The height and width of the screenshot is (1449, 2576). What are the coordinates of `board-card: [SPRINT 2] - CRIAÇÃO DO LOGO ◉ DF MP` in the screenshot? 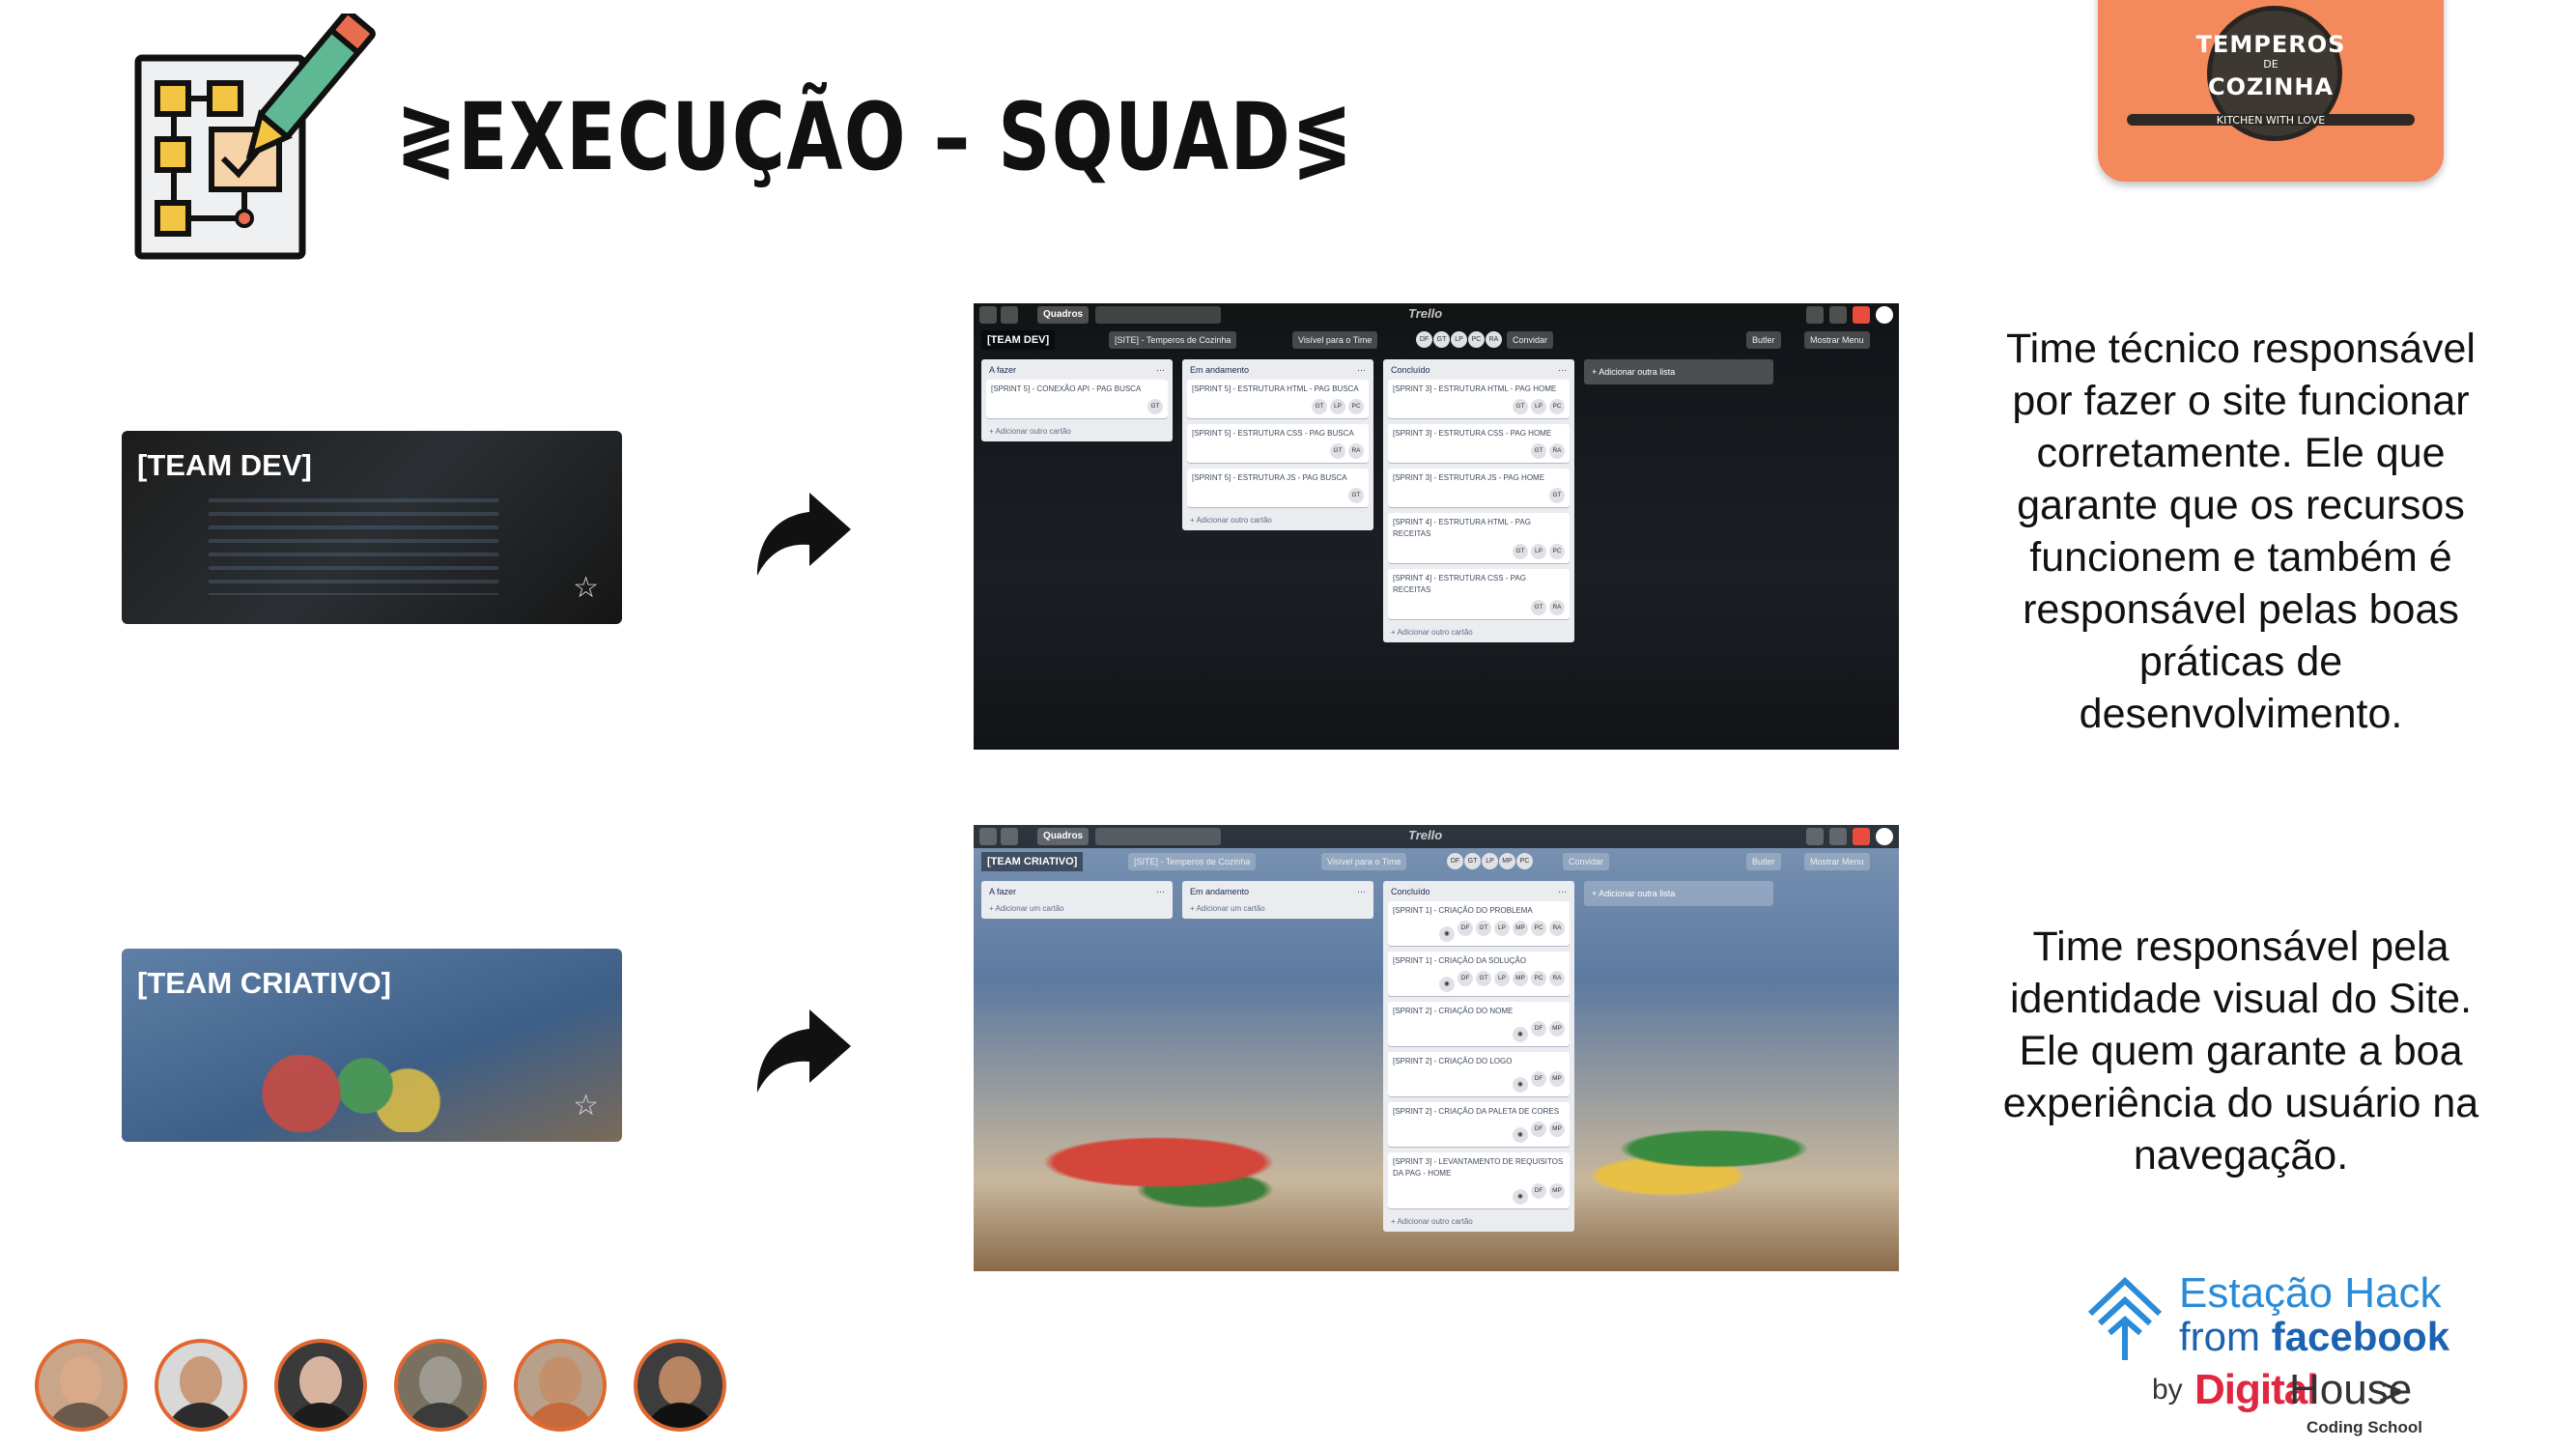 It's located at (1479, 1074).